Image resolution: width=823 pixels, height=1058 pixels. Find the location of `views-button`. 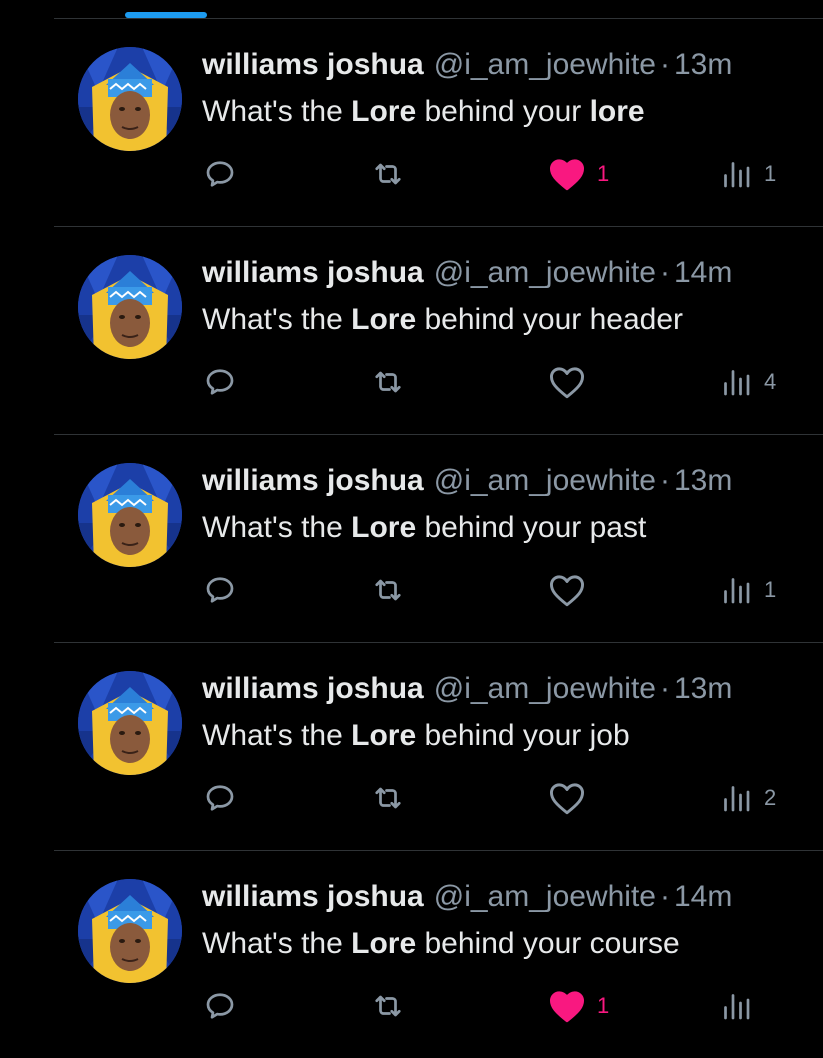

views-button is located at coordinates (741, 1006).